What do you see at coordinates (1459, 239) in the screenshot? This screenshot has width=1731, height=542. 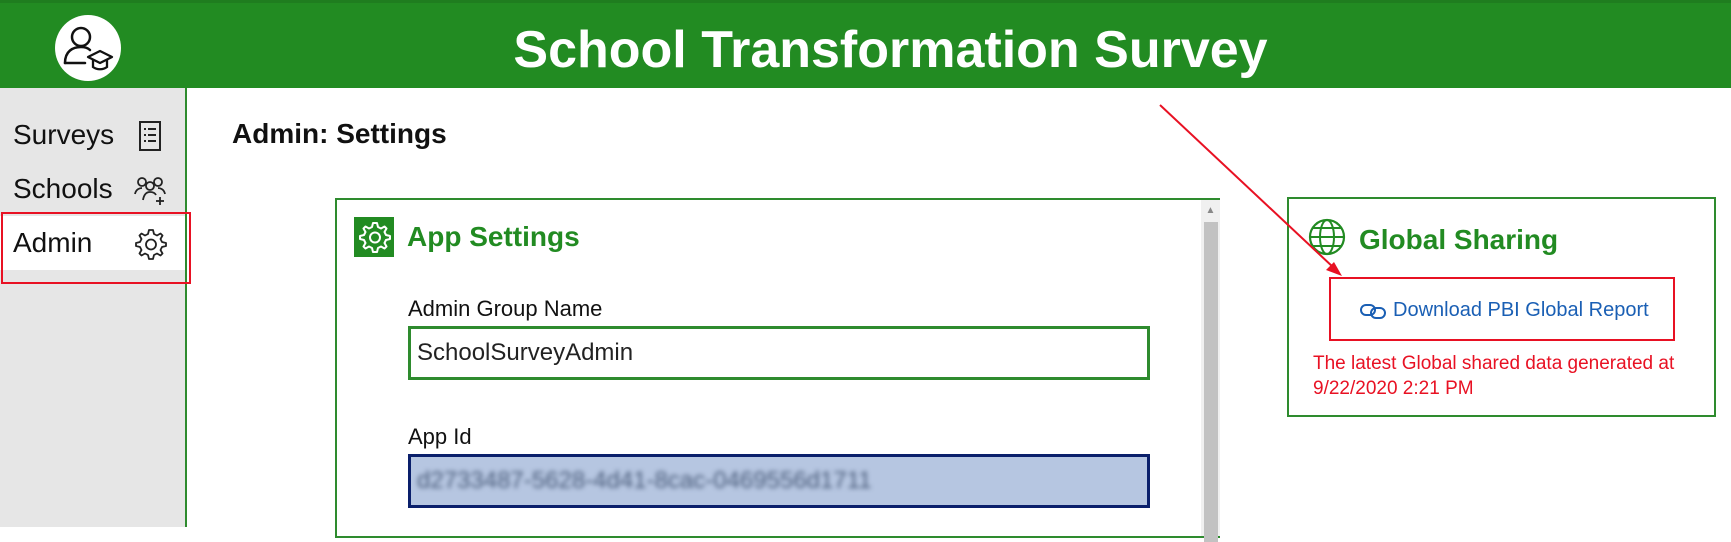 I see `global-sharing-title: Global Sharing` at bounding box center [1459, 239].